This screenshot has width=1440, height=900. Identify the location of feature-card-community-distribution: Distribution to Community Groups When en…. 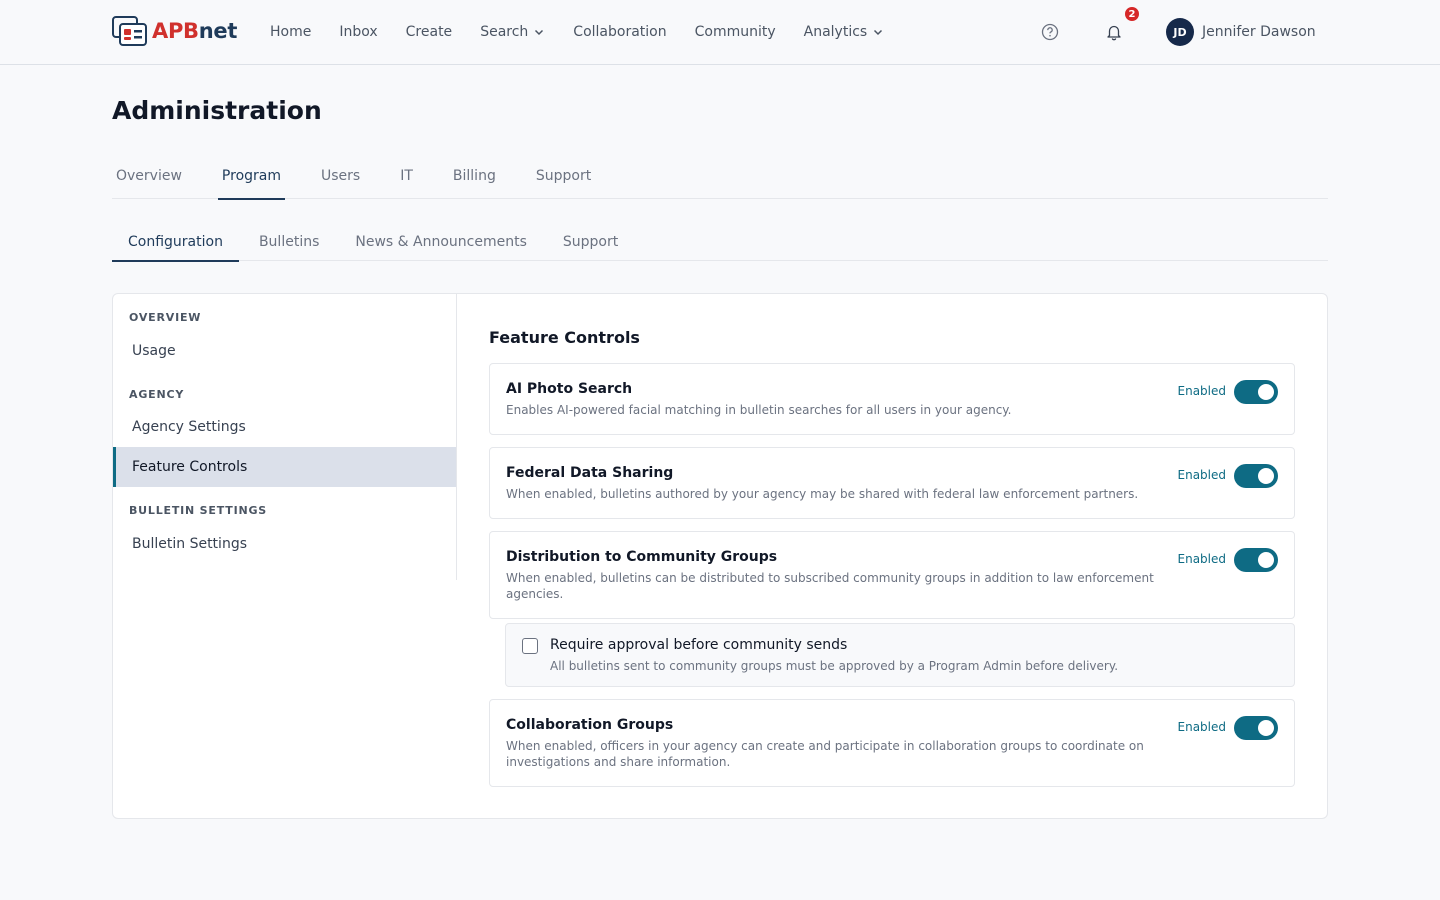
(892, 575).